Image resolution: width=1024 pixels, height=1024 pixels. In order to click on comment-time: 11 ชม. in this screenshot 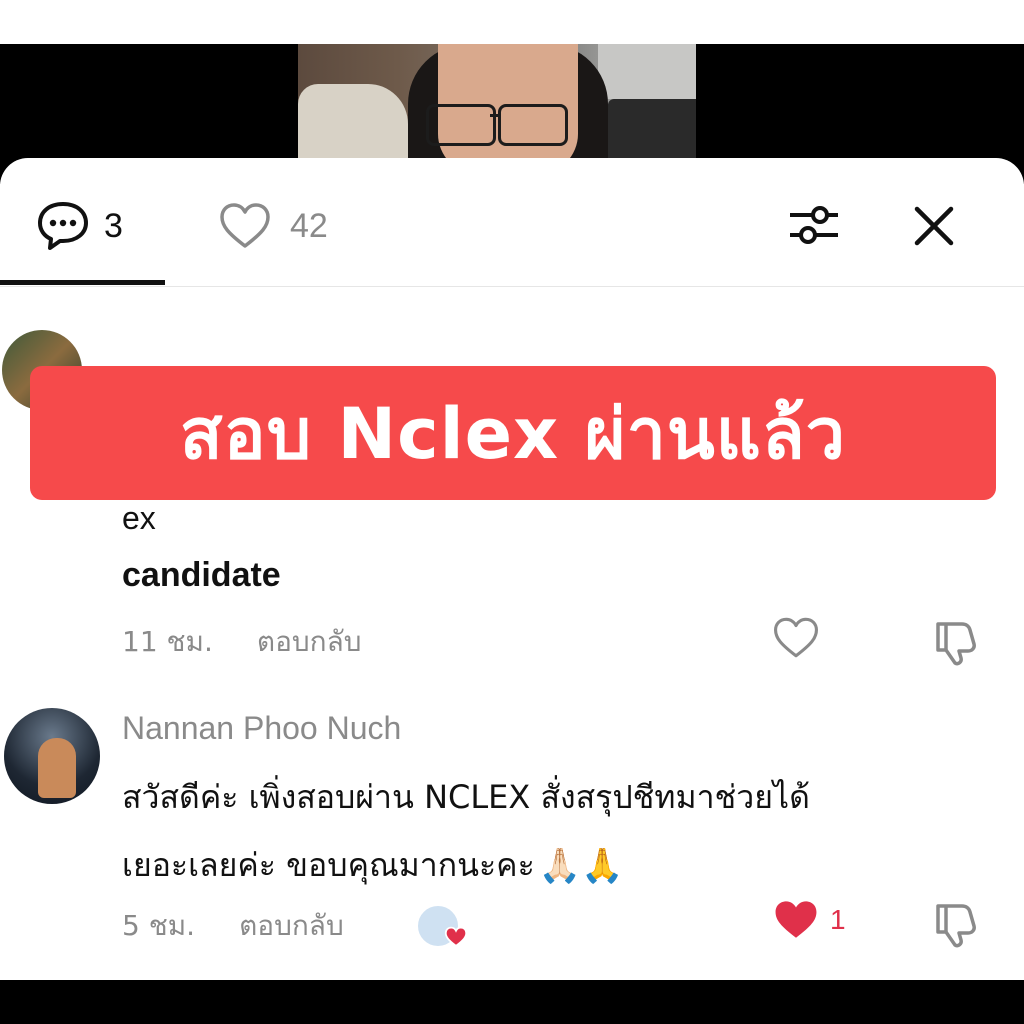, I will do `click(167, 641)`.